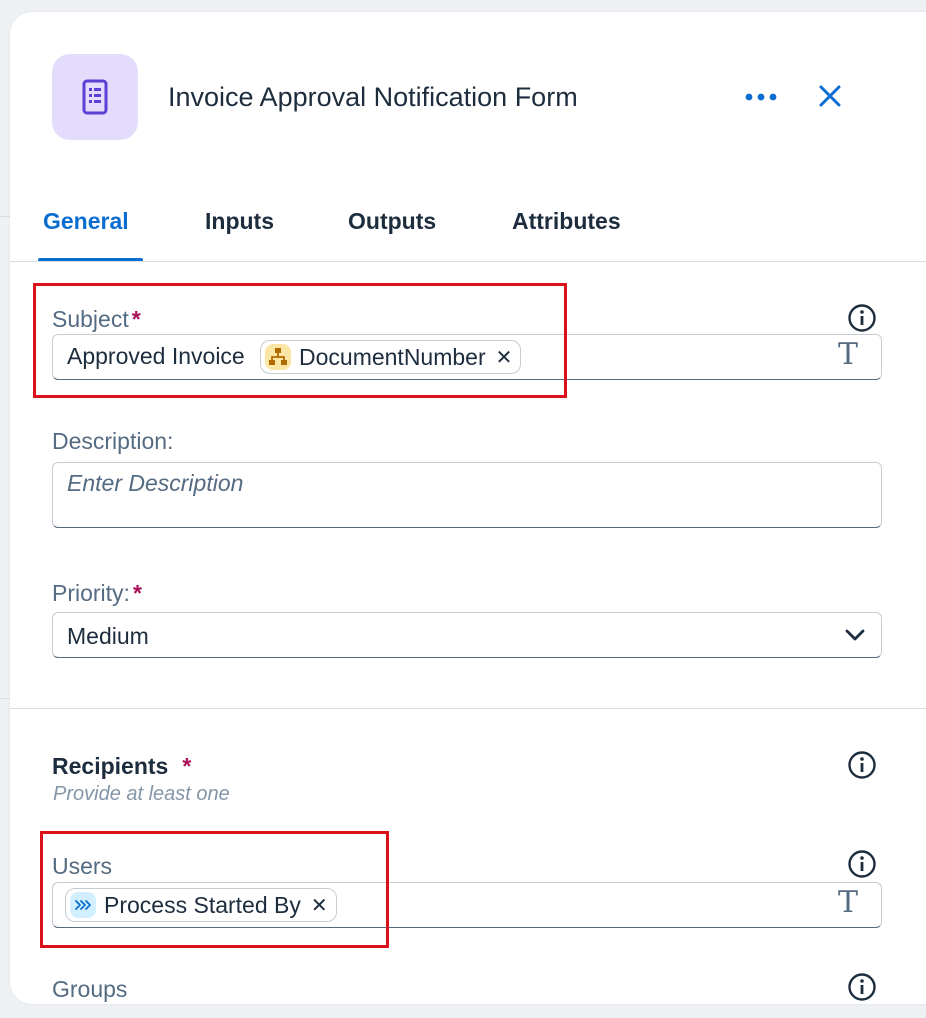 The image size is (926, 1018). What do you see at coordinates (862, 987) in the screenshot?
I see `groups-info-icon` at bounding box center [862, 987].